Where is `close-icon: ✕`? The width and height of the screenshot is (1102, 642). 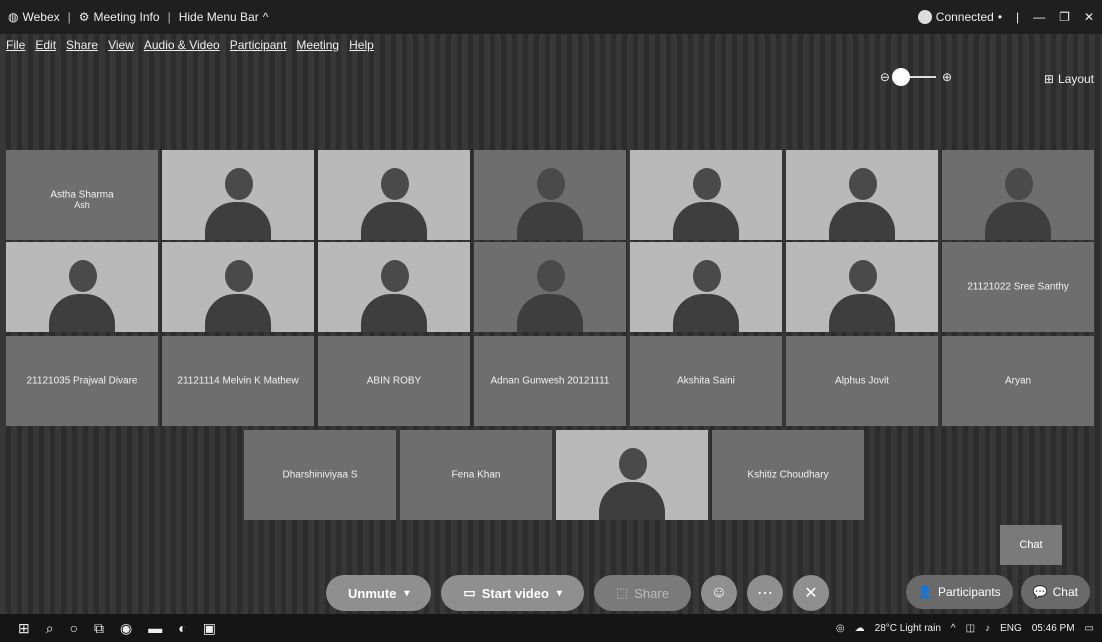 close-icon: ✕ is located at coordinates (1089, 17).